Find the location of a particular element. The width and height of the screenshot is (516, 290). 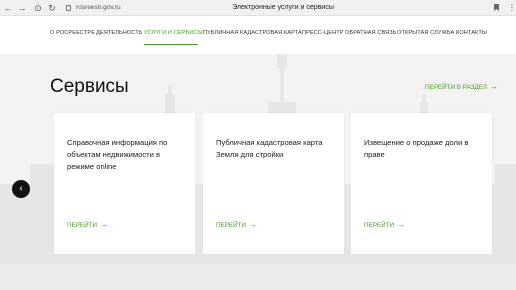

go-to-section-label: ПЕРЕЙТИ В РАЗДЕЛ is located at coordinates (456, 87).